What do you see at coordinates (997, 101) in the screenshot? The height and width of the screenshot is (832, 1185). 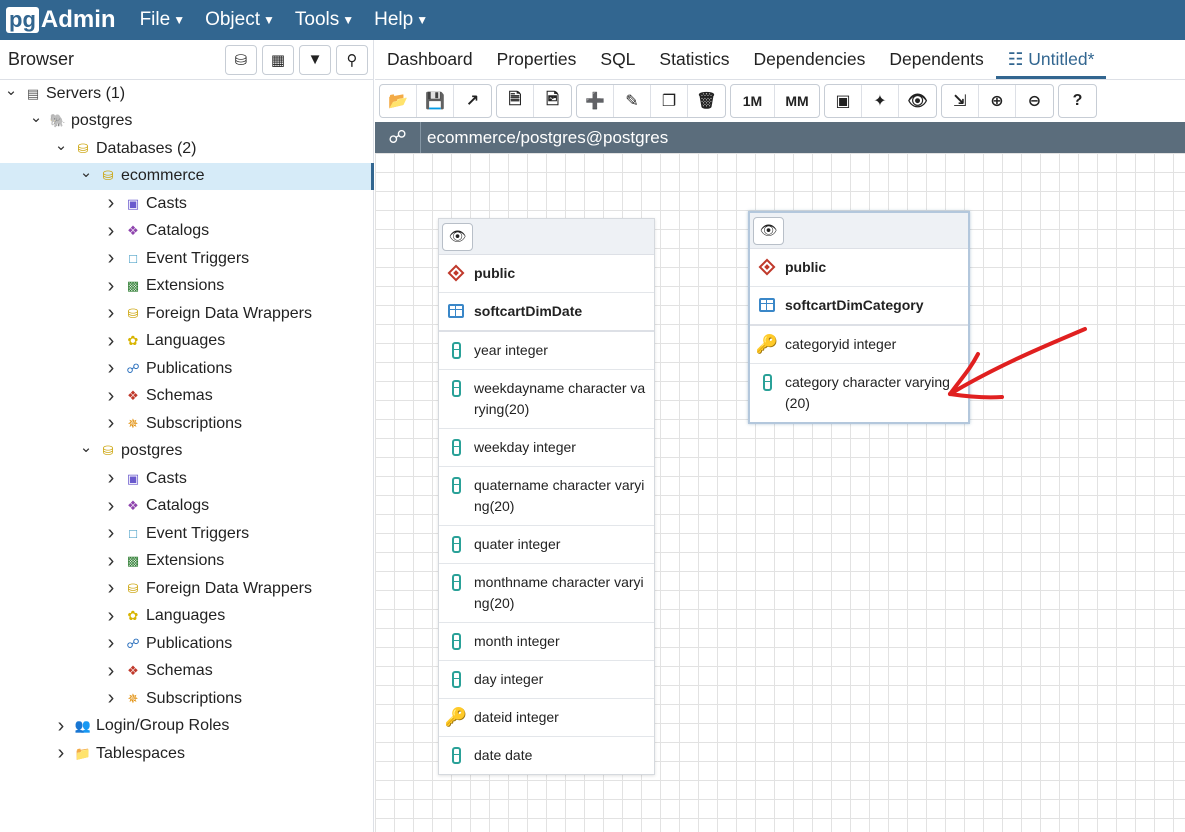 I see `zoom-in-button: ⊕` at bounding box center [997, 101].